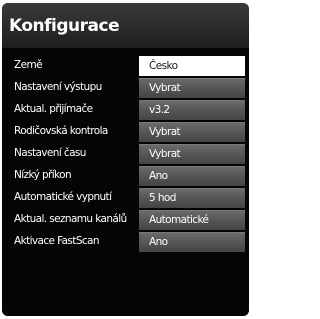  What do you see at coordinates (43, 175) in the screenshot?
I see `setting-label: Nízký příkon` at bounding box center [43, 175].